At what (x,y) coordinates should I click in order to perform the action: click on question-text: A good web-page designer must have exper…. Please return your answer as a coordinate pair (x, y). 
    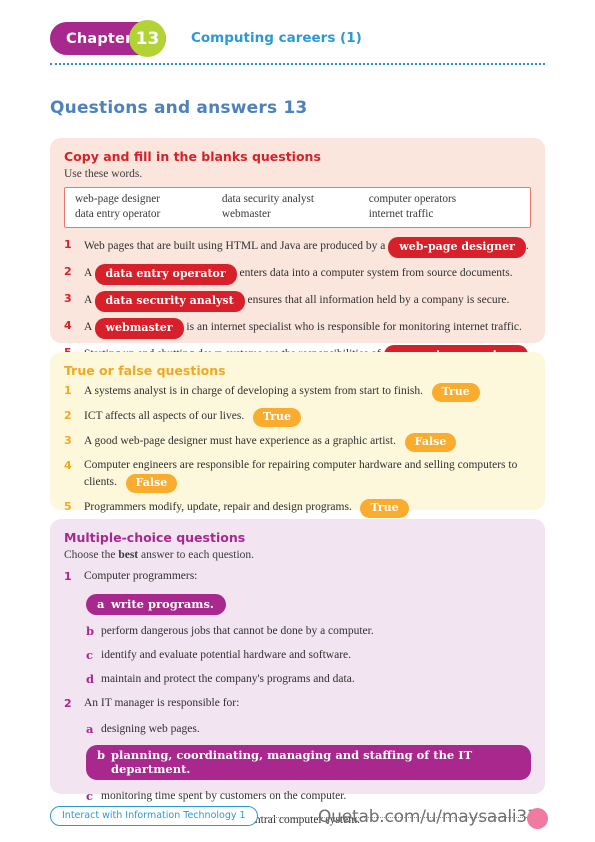
    Looking at the image, I should click on (307, 442).